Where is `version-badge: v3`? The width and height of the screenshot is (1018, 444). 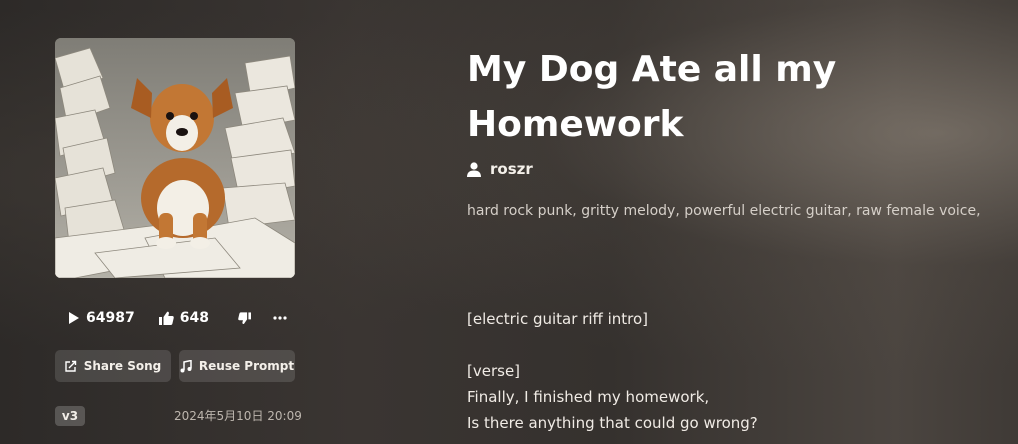
version-badge: v3 is located at coordinates (70, 416).